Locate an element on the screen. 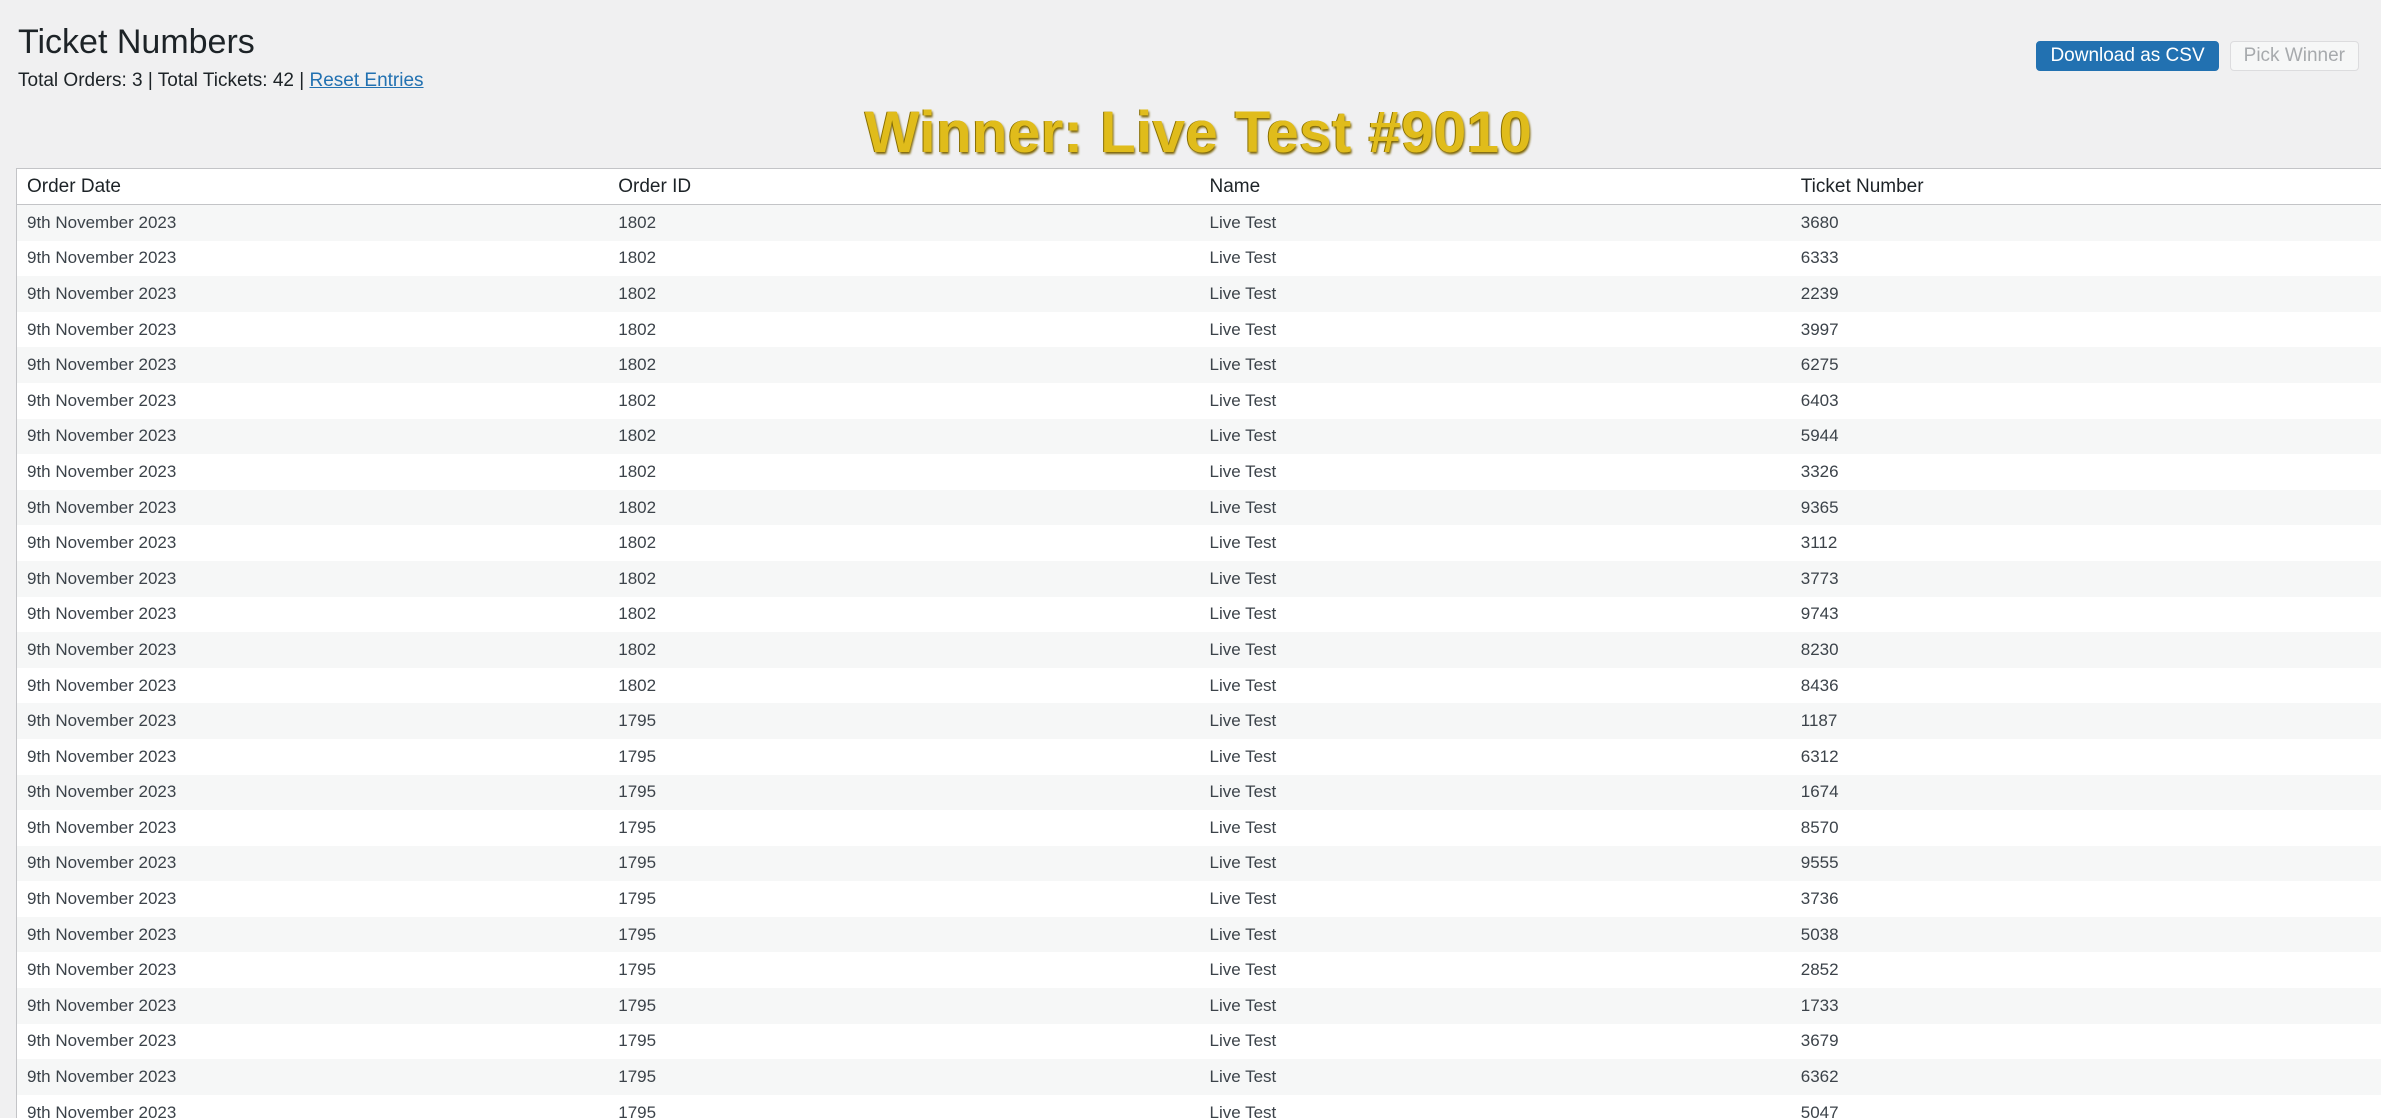 The height and width of the screenshot is (1118, 2381). ticket-number-cell: 3326 is located at coordinates (2085, 472).